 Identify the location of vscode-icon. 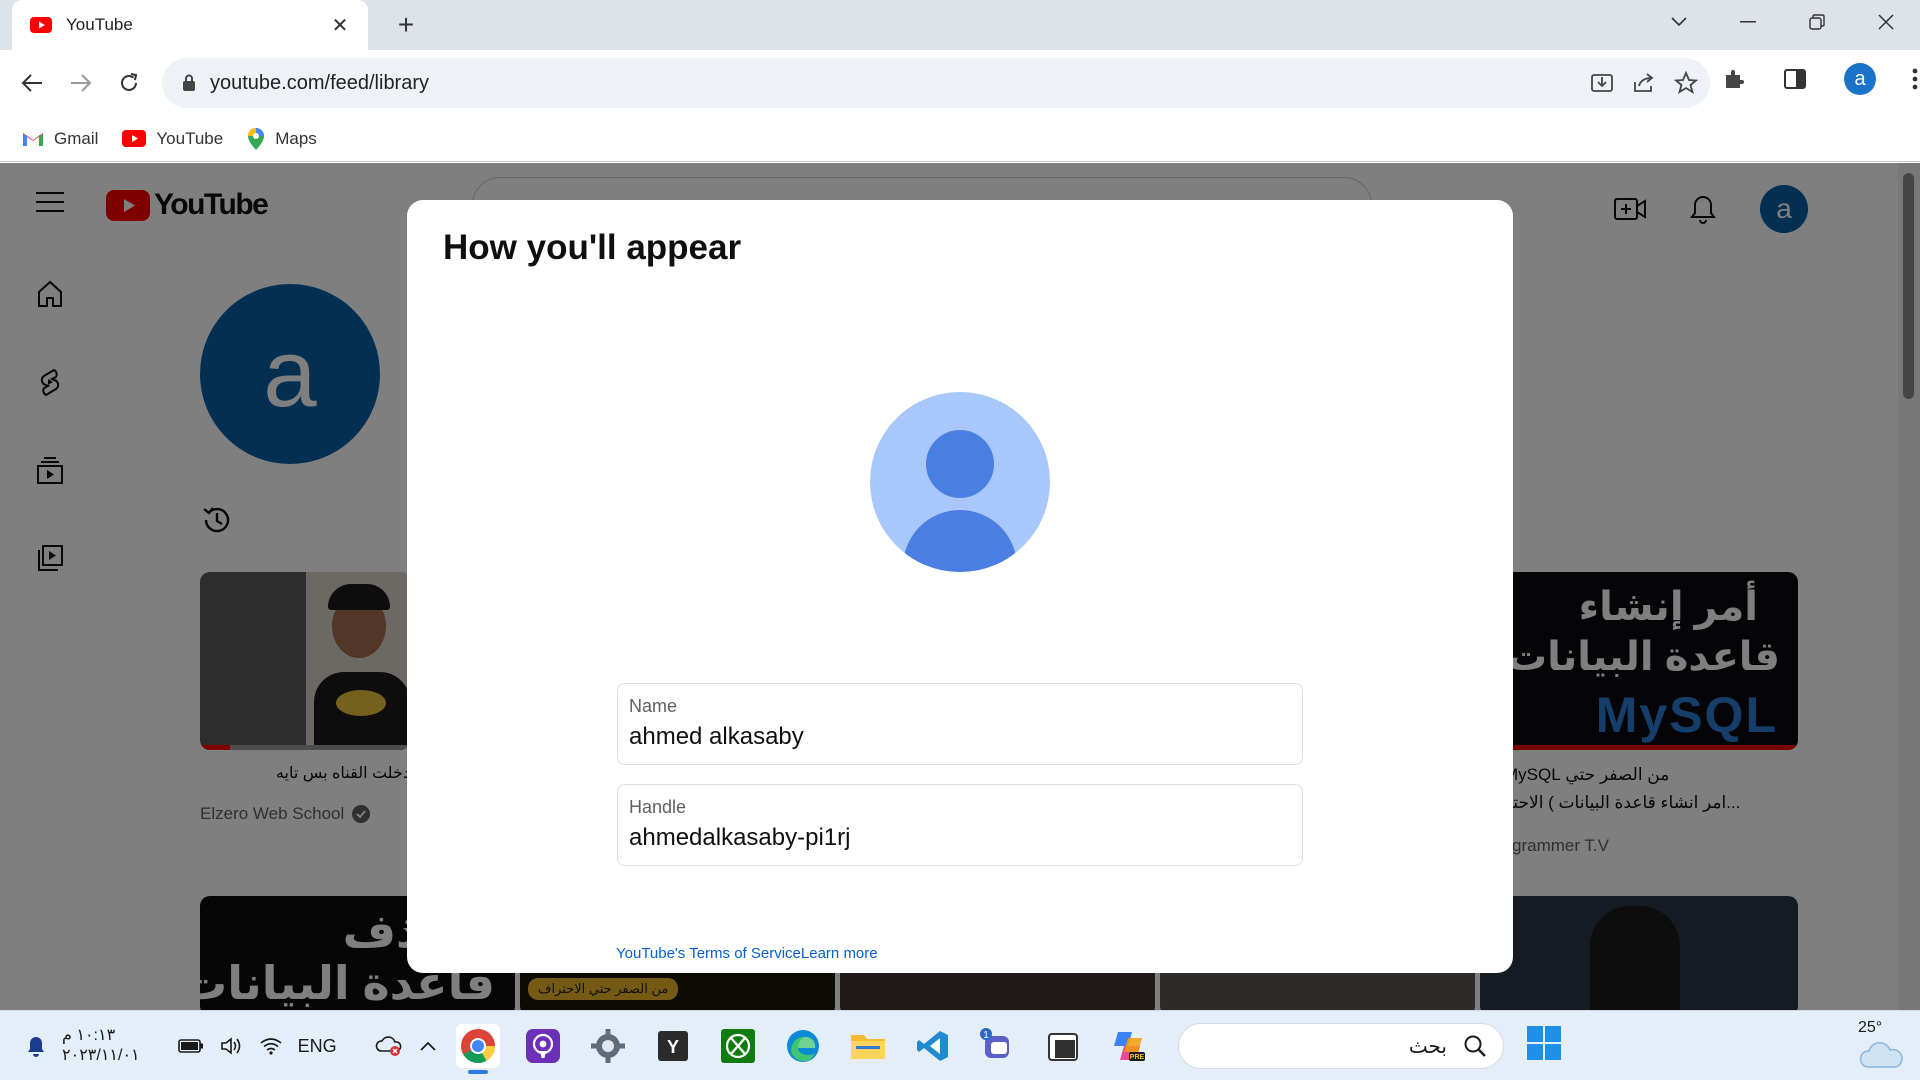
(933, 1046).